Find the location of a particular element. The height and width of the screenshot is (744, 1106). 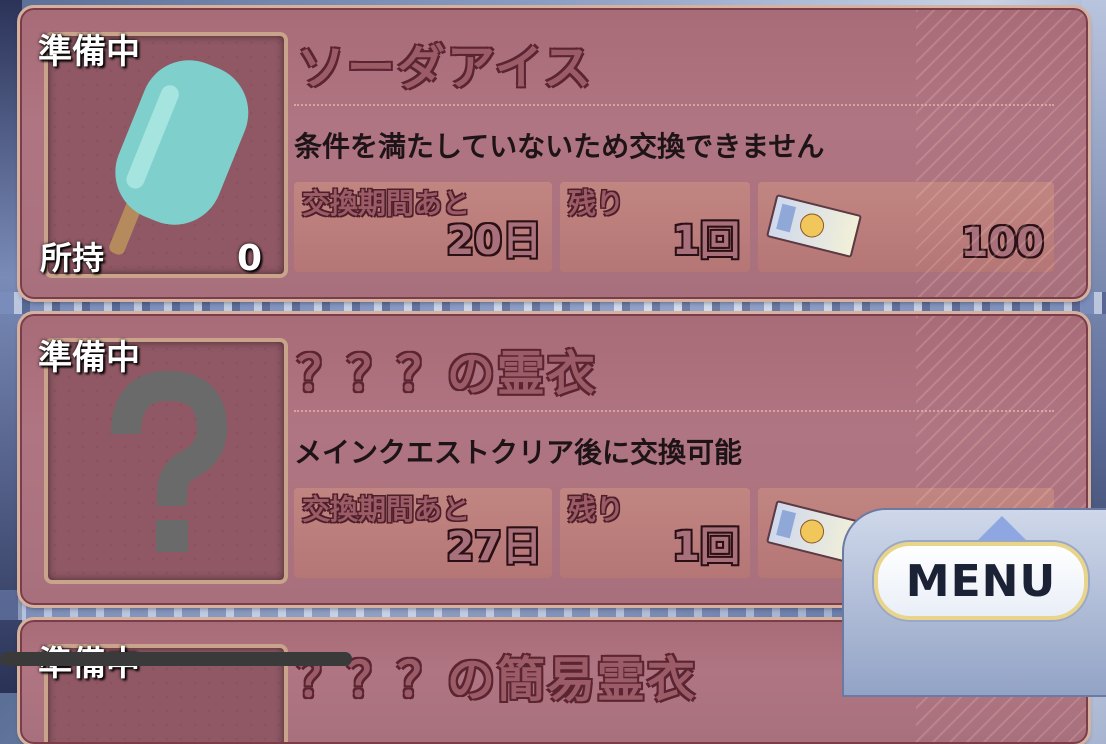

owned-count: 0 is located at coordinates (250, 258).